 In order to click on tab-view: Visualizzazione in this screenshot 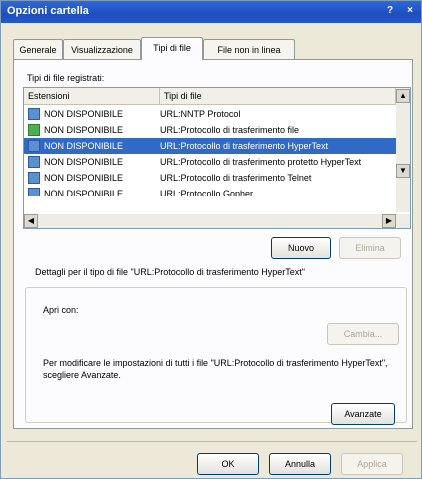, I will do `click(102, 49)`.